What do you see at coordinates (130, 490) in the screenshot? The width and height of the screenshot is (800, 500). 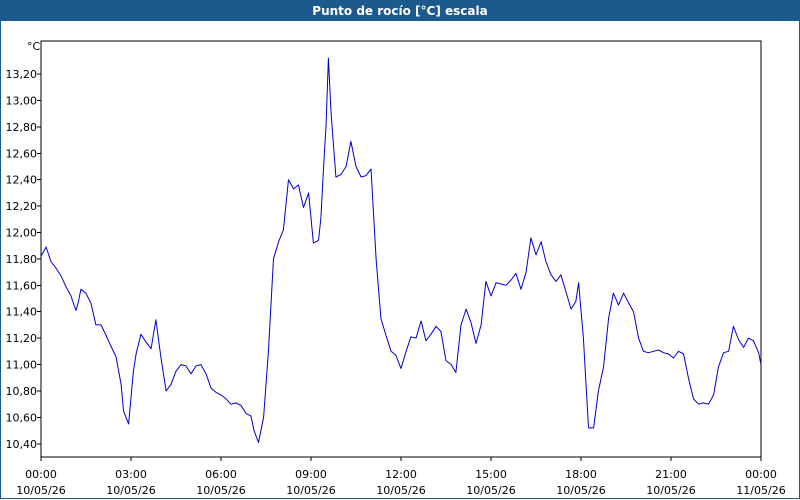 I see `x-tick-date-1: 10/05/26` at bounding box center [130, 490].